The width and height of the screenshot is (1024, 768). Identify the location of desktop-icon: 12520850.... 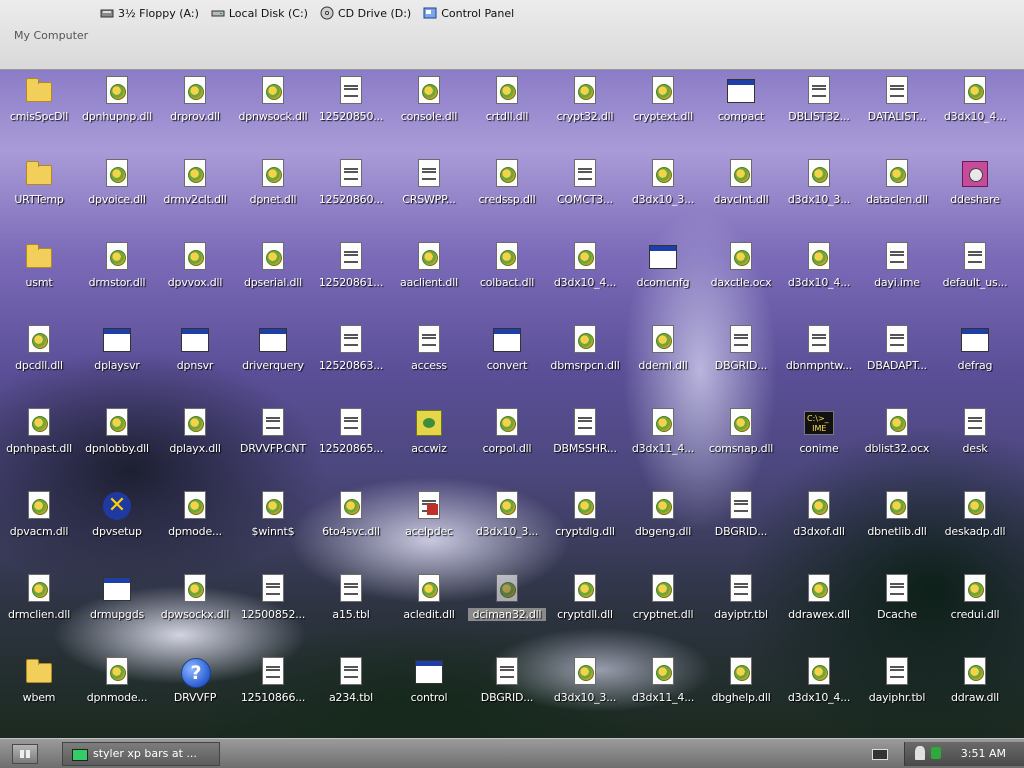
(351, 102).